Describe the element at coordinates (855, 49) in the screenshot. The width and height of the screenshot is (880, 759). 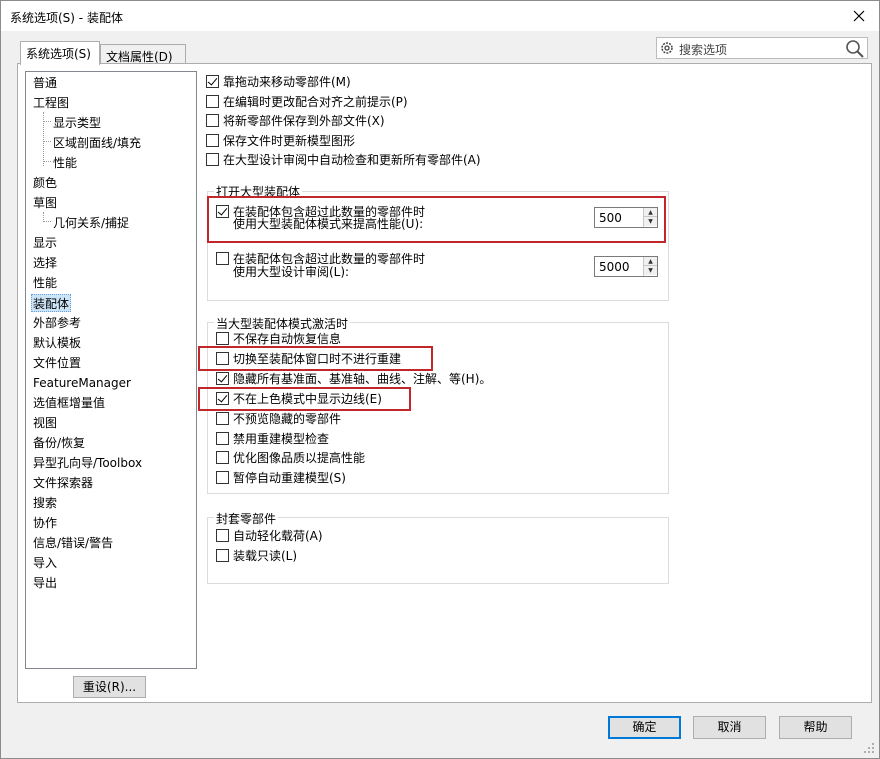
I see `search-icon` at that location.